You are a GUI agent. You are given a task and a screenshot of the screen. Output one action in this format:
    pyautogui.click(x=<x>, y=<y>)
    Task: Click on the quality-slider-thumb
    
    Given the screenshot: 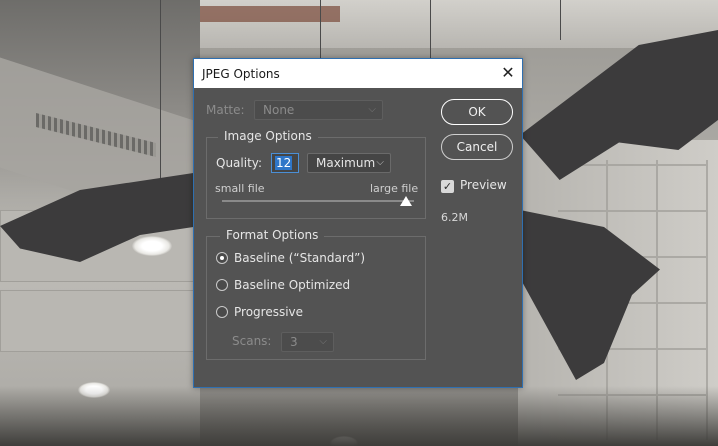 What is the action you would take?
    pyautogui.click(x=406, y=201)
    